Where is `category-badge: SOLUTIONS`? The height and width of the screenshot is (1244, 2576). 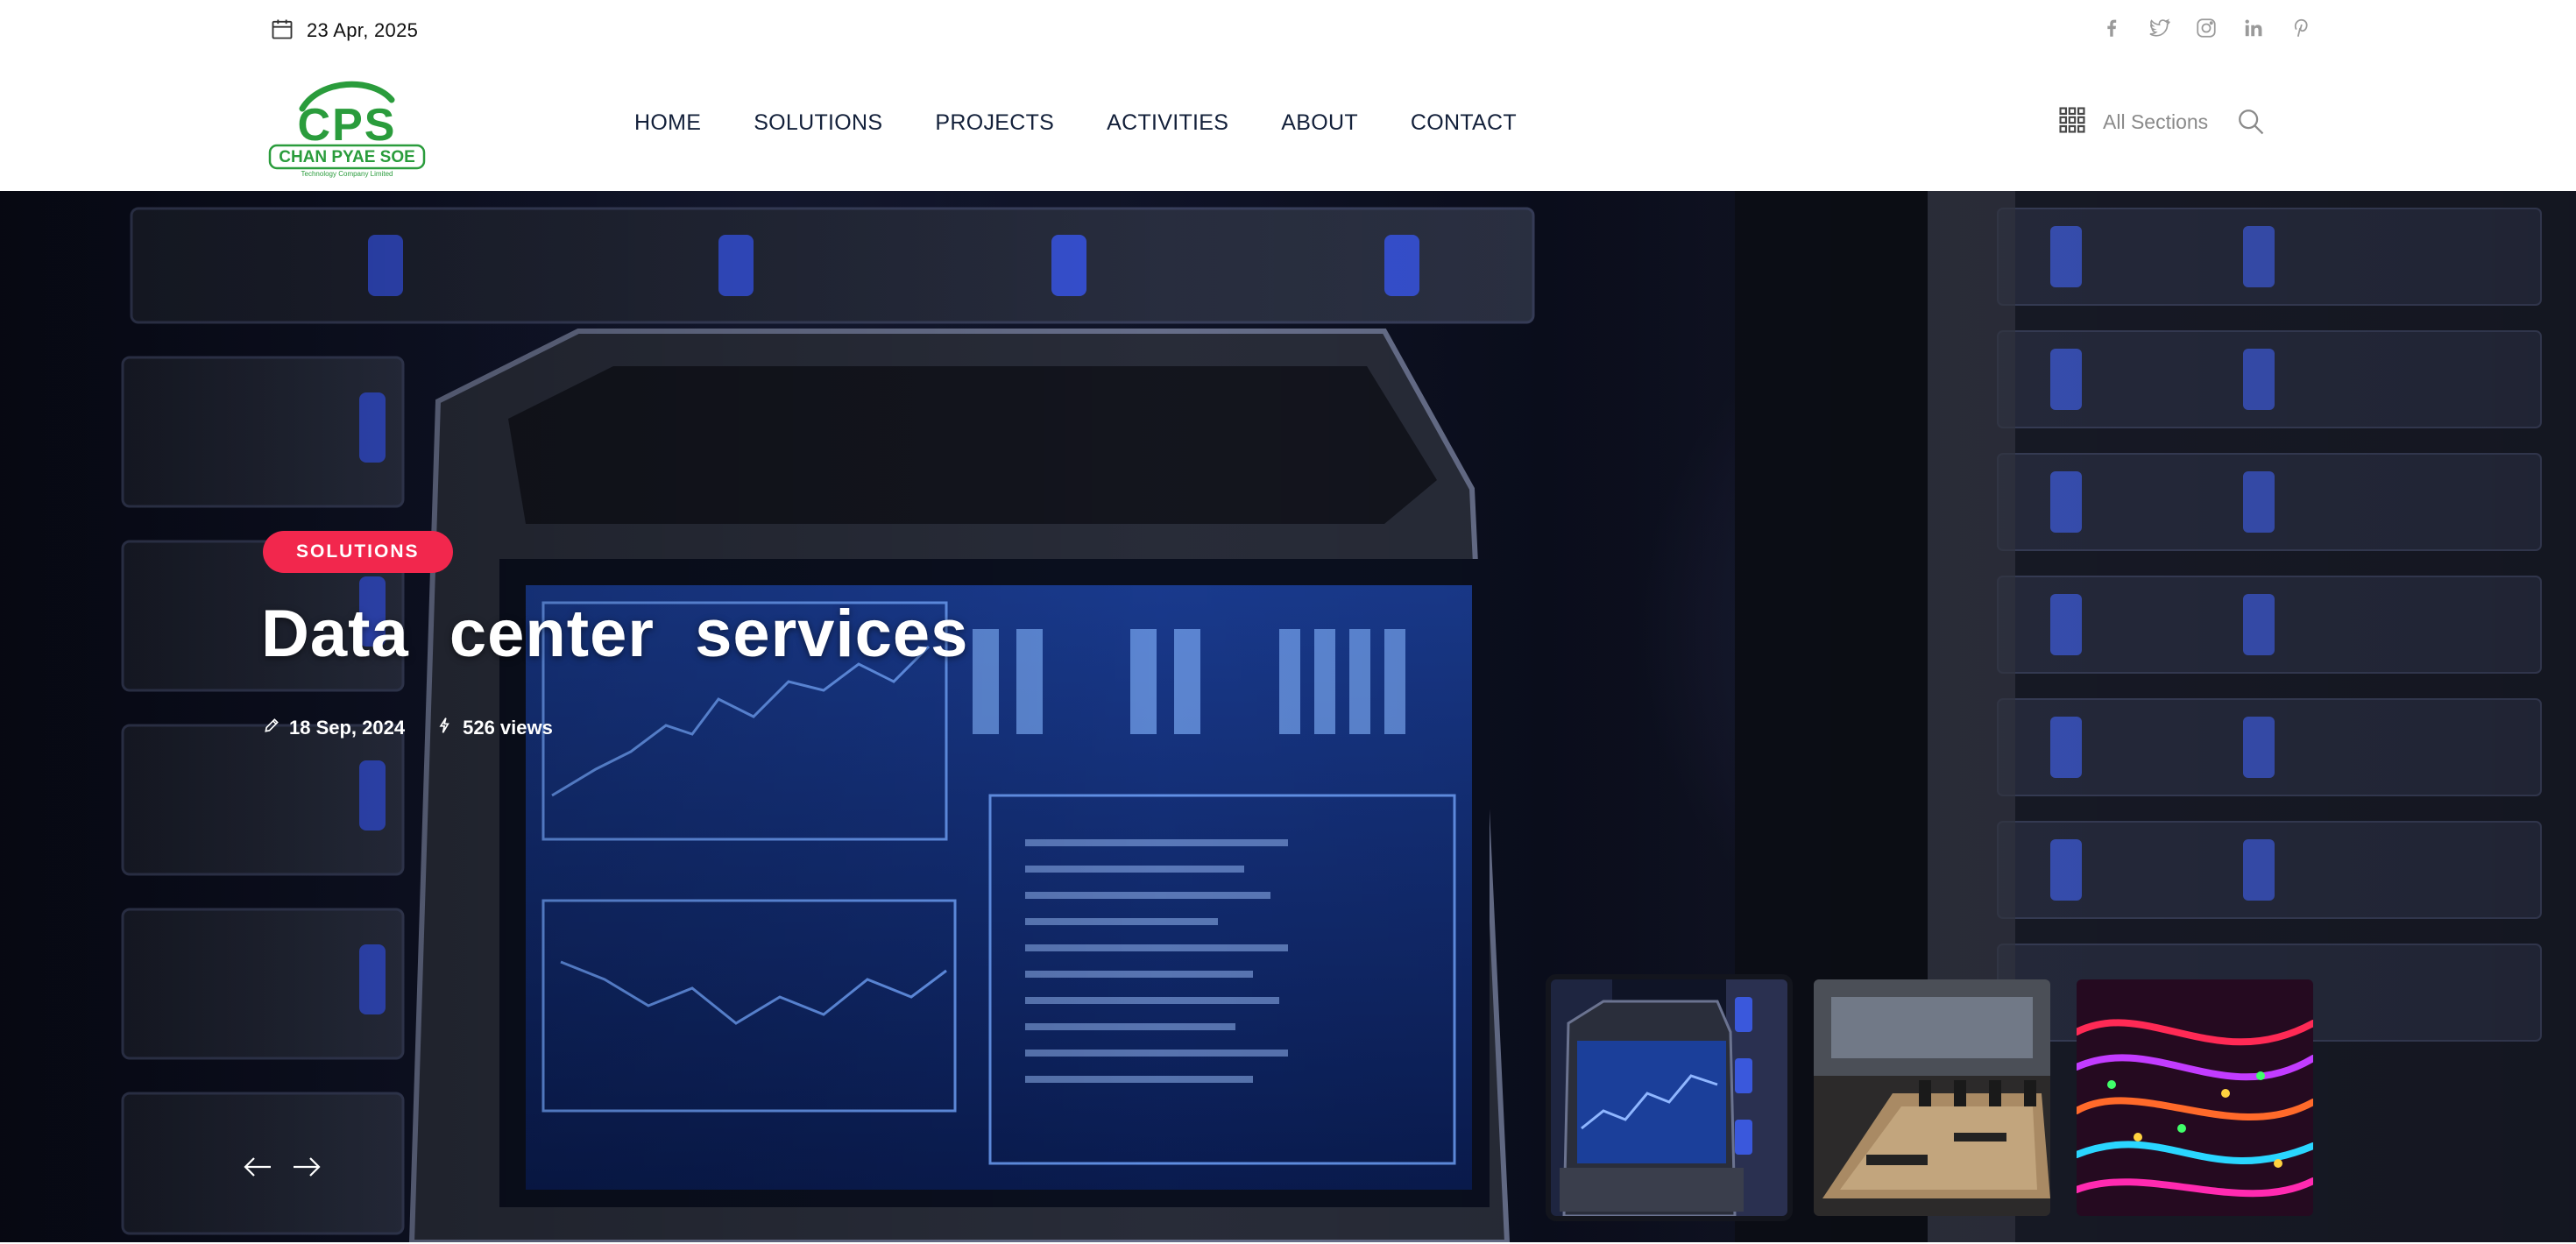 category-badge: SOLUTIONS is located at coordinates (358, 552).